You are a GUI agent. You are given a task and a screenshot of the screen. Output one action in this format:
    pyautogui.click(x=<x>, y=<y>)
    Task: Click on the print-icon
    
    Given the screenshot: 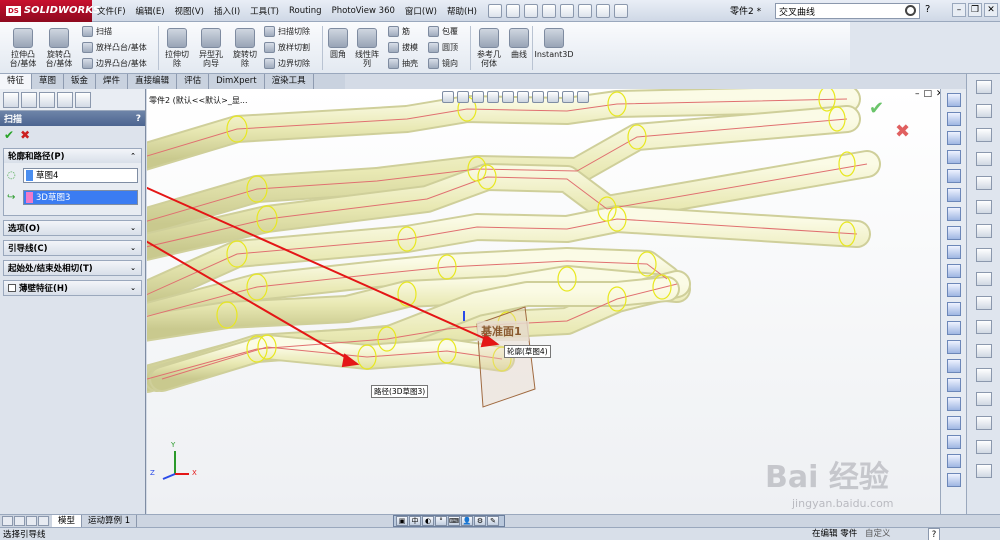 What is the action you would take?
    pyautogui.click(x=548, y=10)
    